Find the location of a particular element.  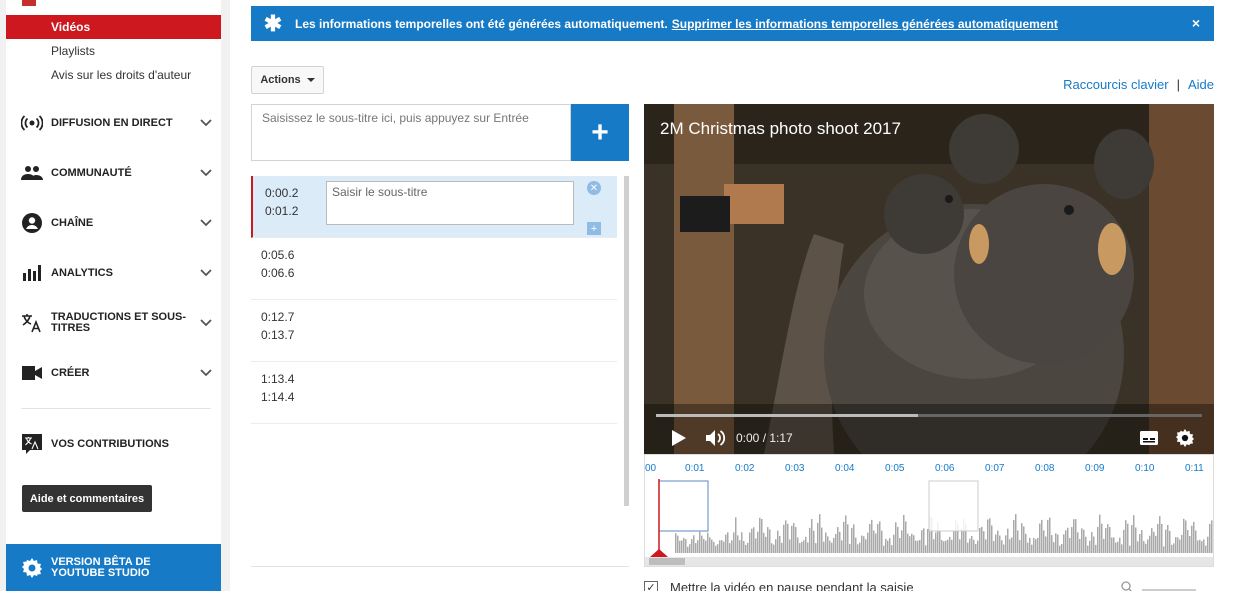

play-icon is located at coordinates (679, 438).